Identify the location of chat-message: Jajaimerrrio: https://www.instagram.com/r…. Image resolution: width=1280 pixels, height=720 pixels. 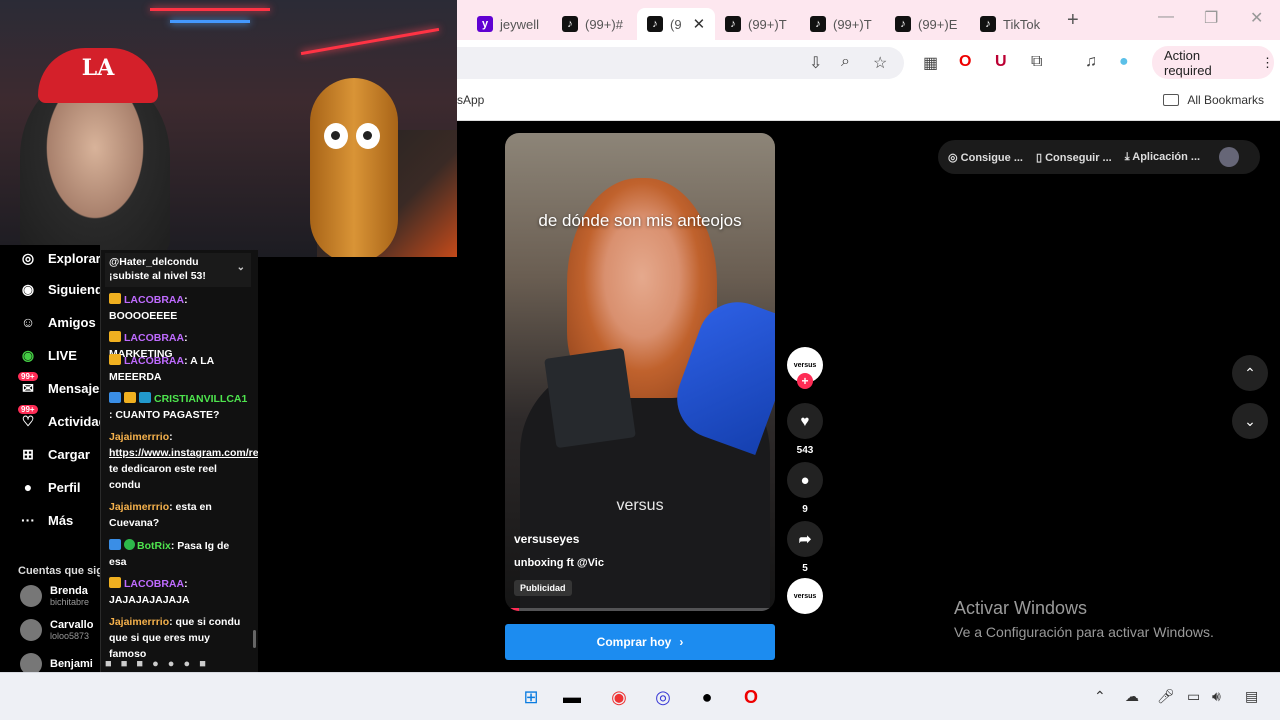
(183, 461).